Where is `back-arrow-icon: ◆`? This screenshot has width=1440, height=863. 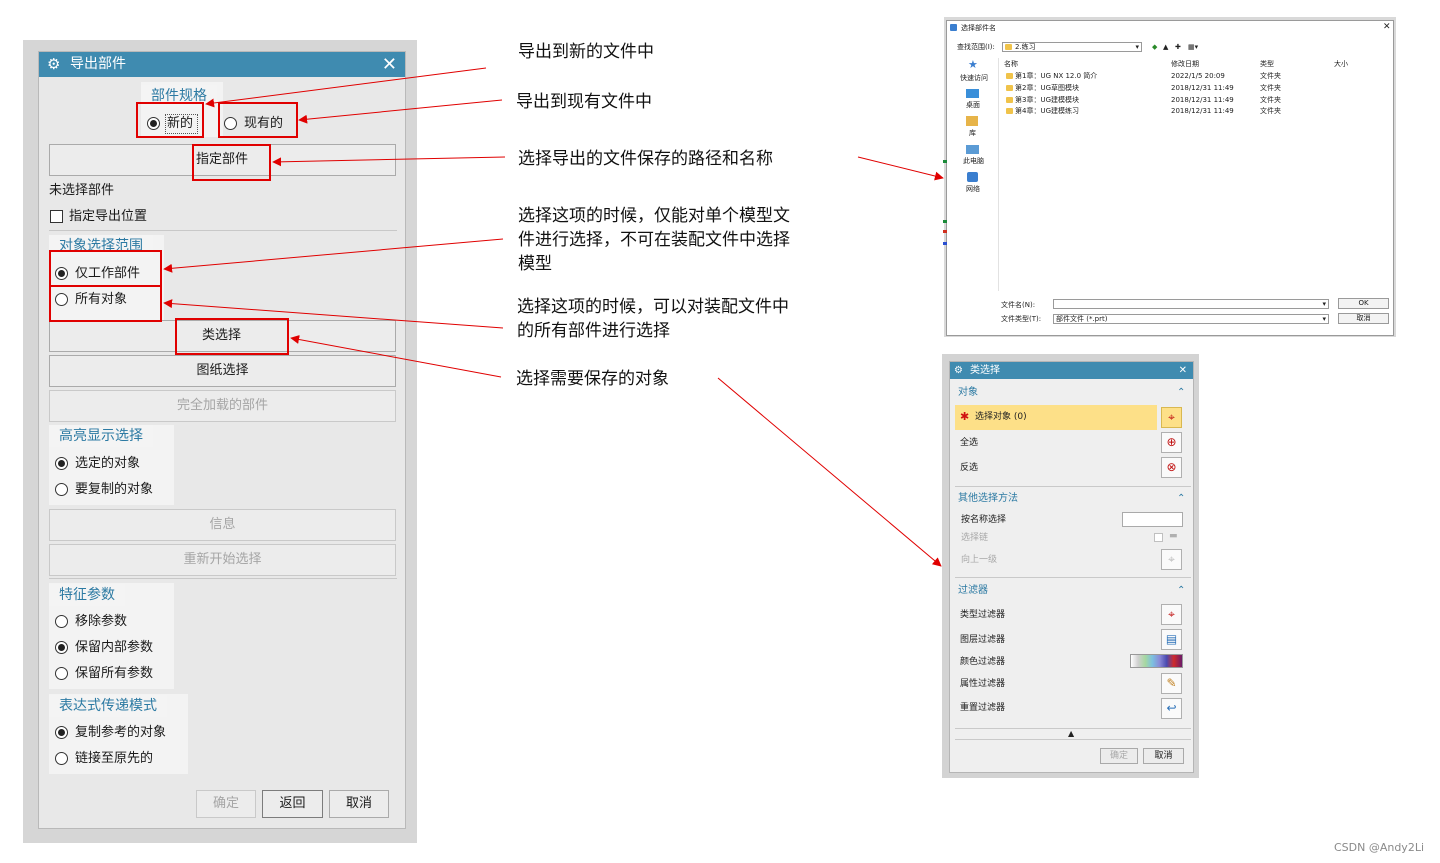
back-arrow-icon: ◆ is located at coordinates (1154, 47).